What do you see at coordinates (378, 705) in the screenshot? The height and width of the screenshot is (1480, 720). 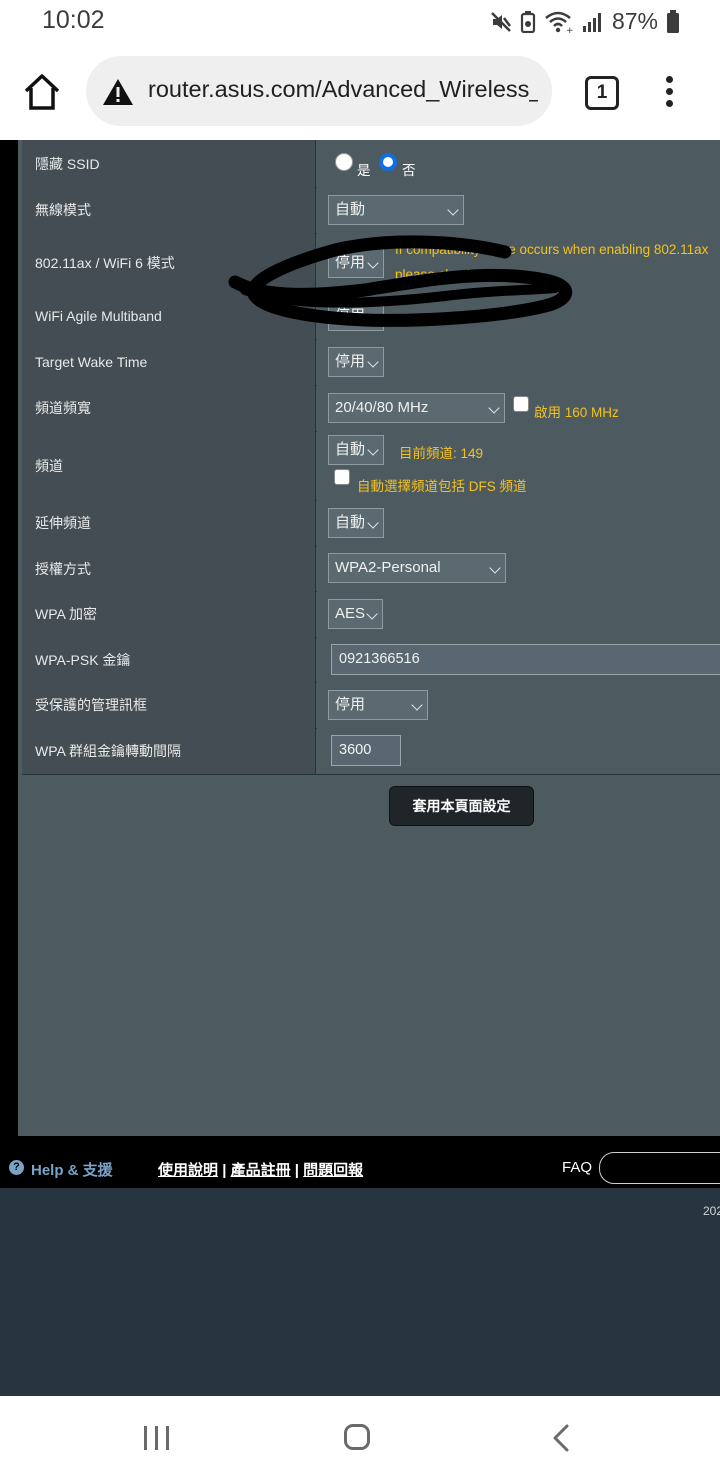 I see `select-pmf: 停用` at bounding box center [378, 705].